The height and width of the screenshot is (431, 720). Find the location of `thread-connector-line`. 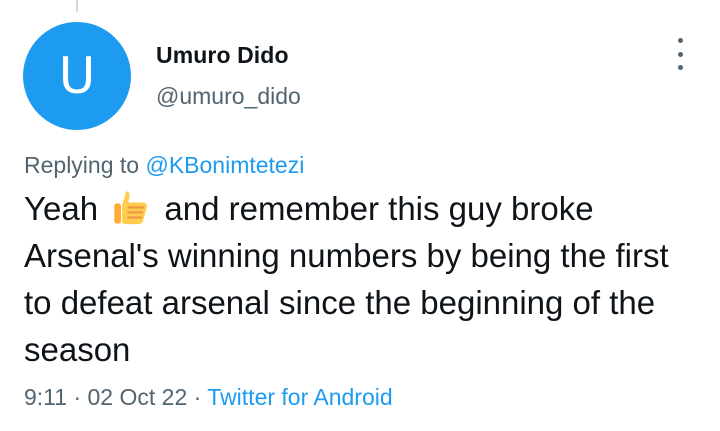

thread-connector-line is located at coordinates (77, 6).